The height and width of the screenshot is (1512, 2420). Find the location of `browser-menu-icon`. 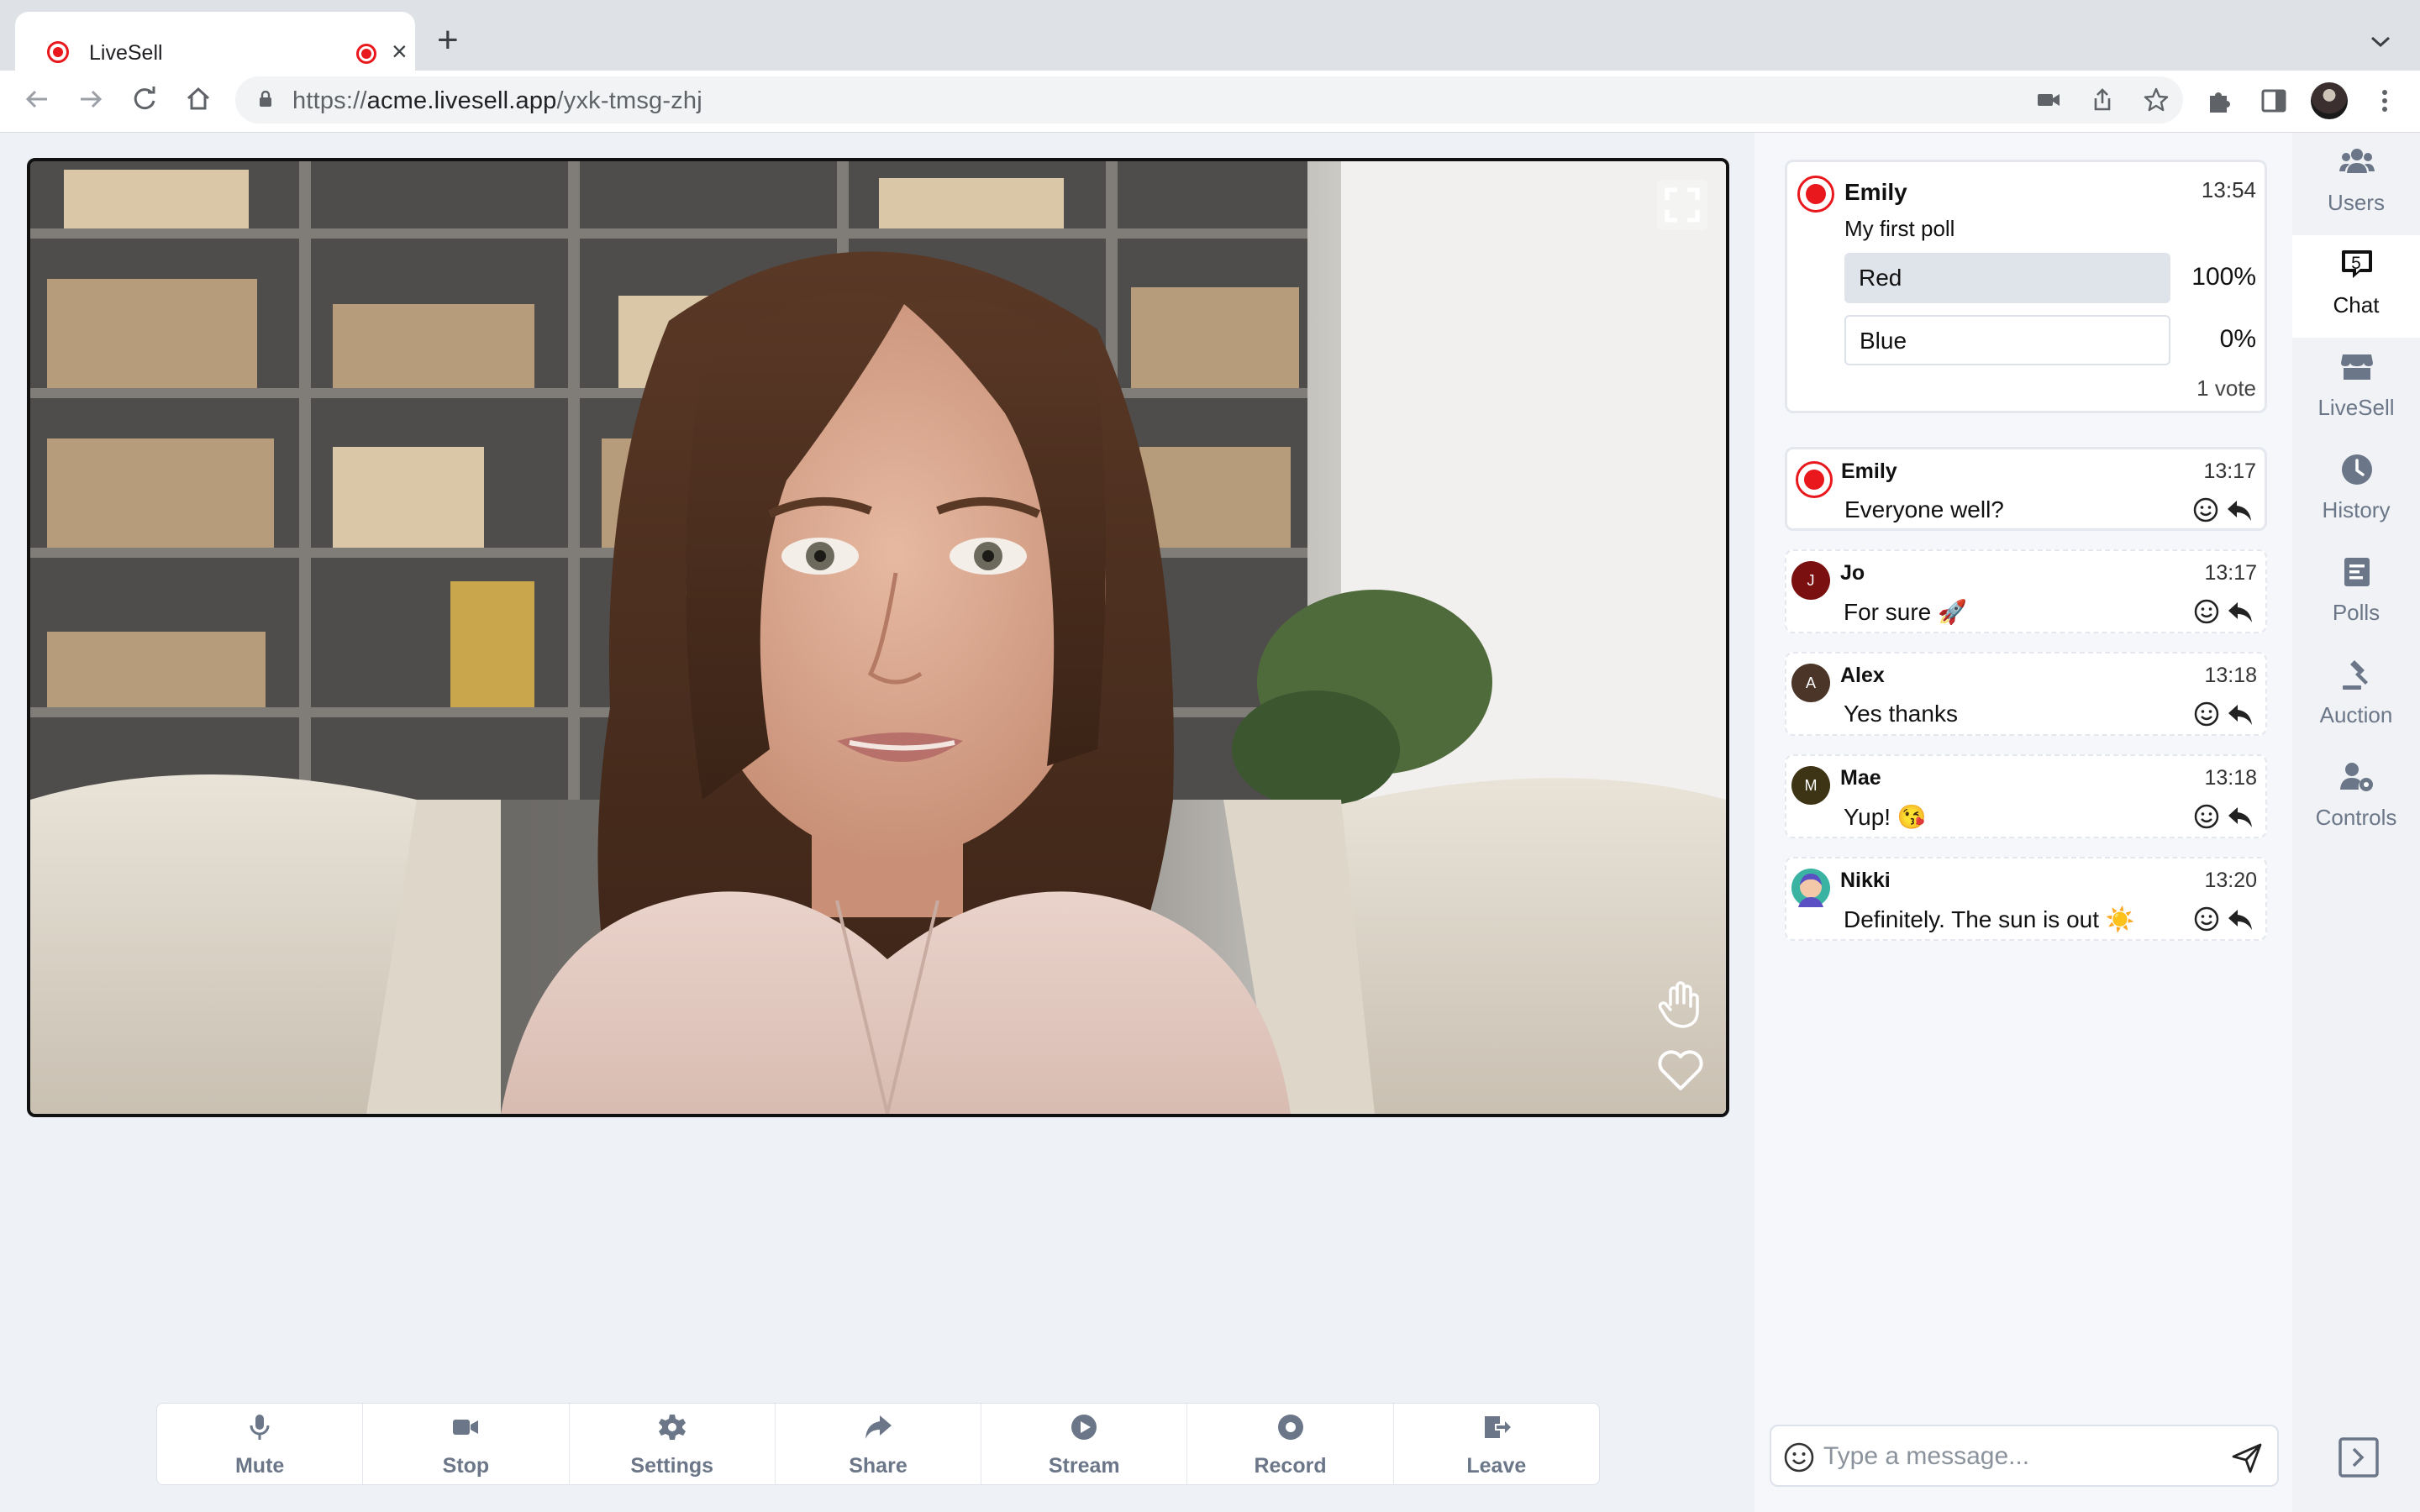

browser-menu-icon is located at coordinates (2385, 101).